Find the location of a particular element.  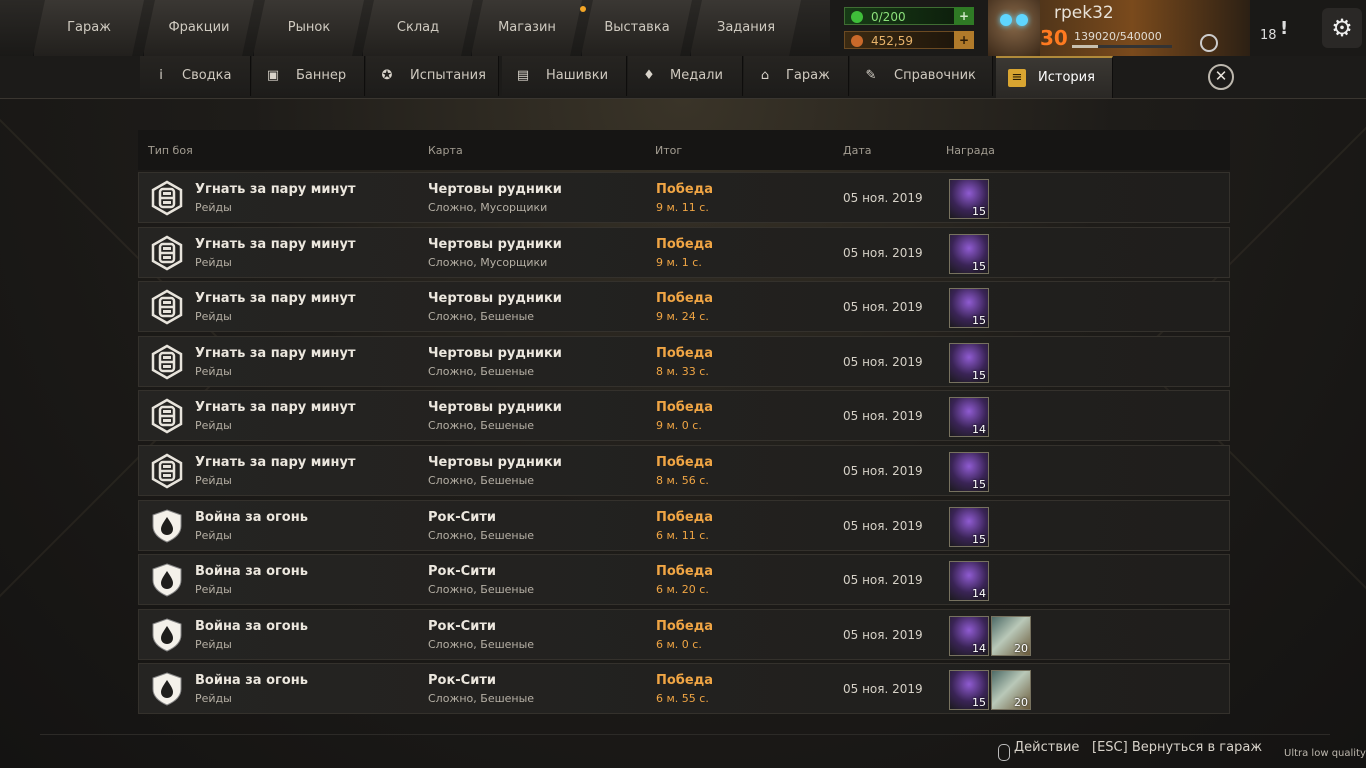

map-difficulty: Сложно, Мусорщики is located at coordinates (488, 262).